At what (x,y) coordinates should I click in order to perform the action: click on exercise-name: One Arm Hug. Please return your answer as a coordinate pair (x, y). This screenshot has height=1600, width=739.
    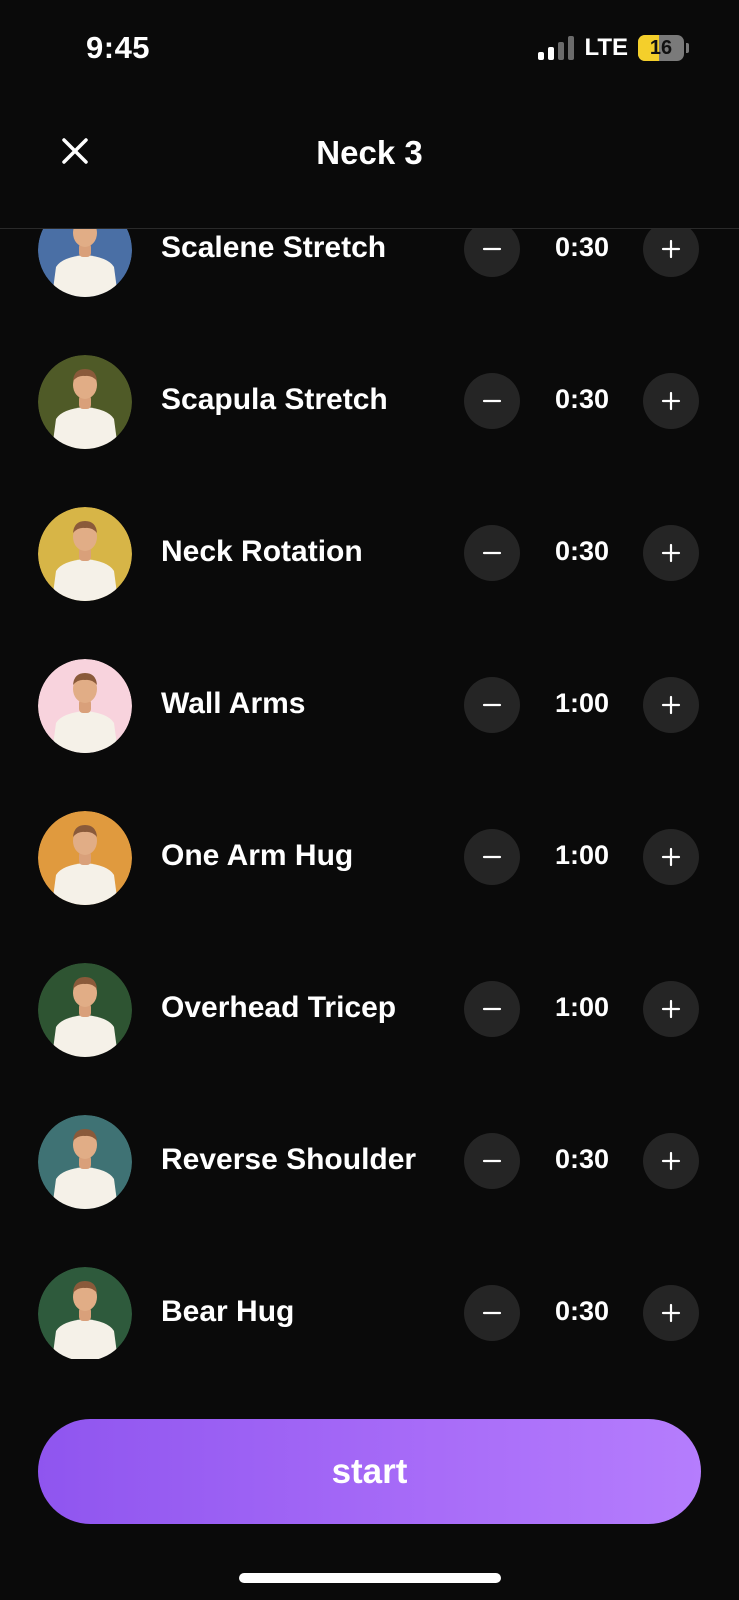
    Looking at the image, I should click on (257, 855).